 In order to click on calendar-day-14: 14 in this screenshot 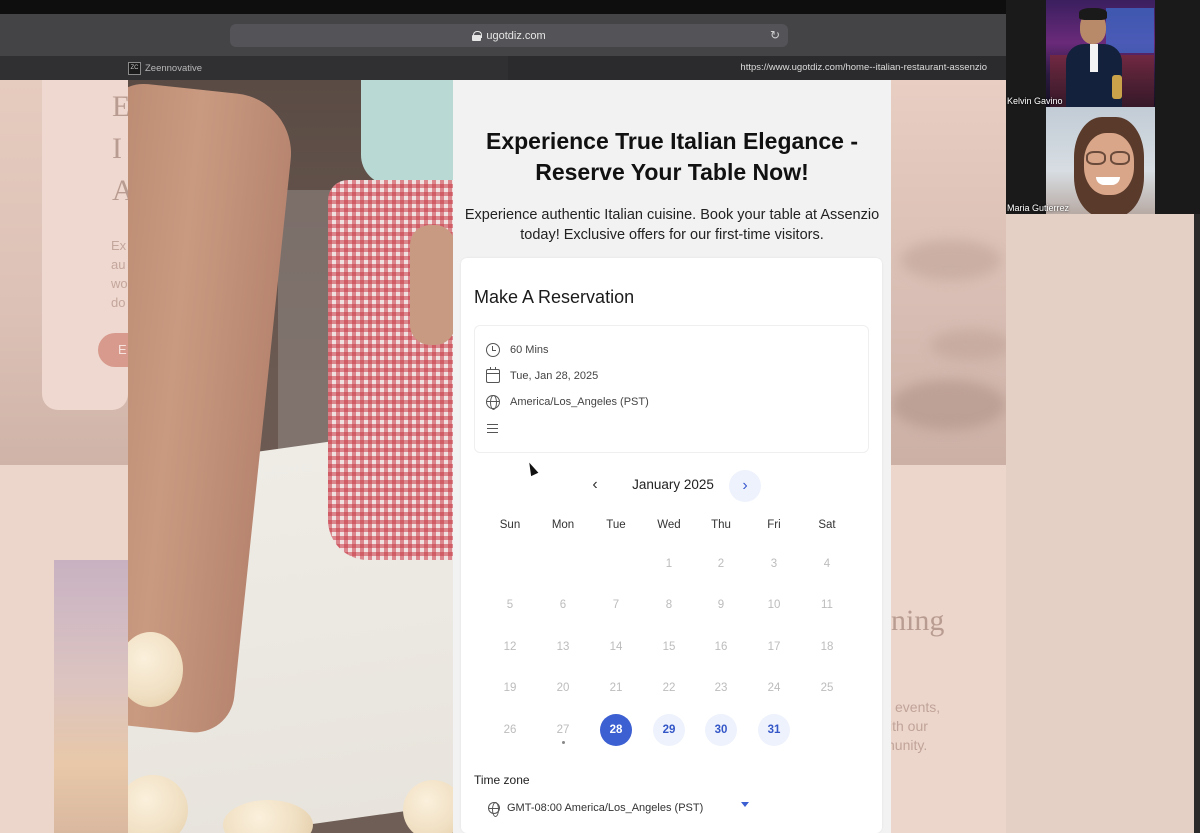, I will do `click(616, 647)`.